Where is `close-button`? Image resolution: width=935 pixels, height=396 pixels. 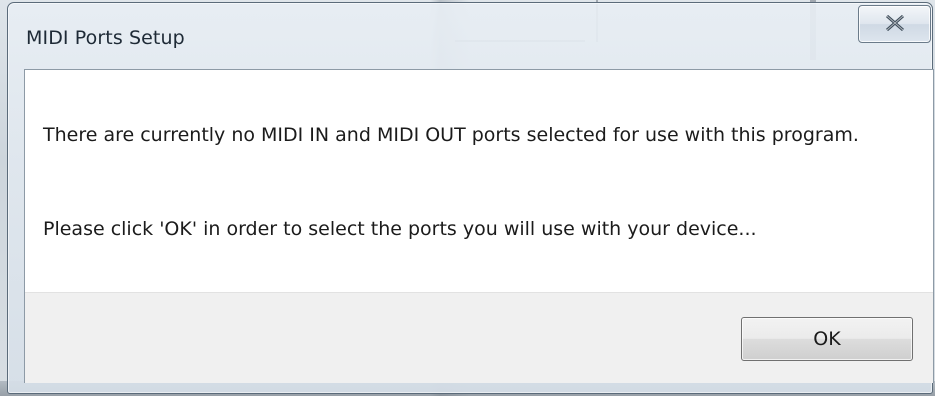 close-button is located at coordinates (894, 24).